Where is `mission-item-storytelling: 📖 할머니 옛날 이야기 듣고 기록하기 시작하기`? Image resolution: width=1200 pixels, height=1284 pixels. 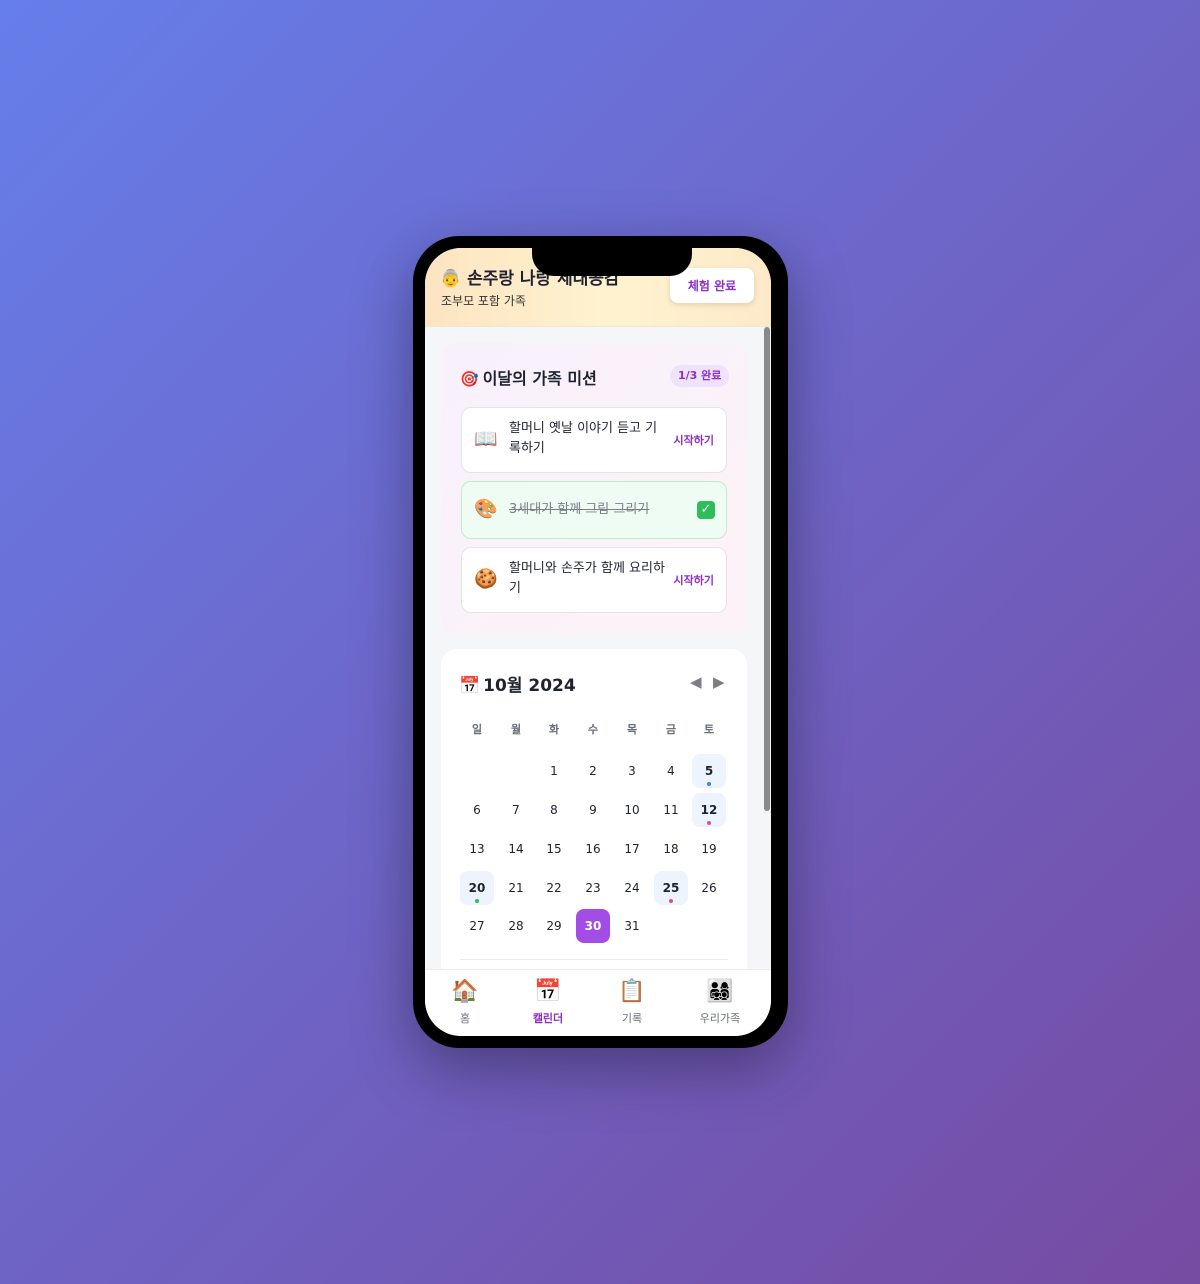
mission-item-storytelling: 📖 할머니 옛날 이야기 듣고 기록하기 시작하기 is located at coordinates (594, 440).